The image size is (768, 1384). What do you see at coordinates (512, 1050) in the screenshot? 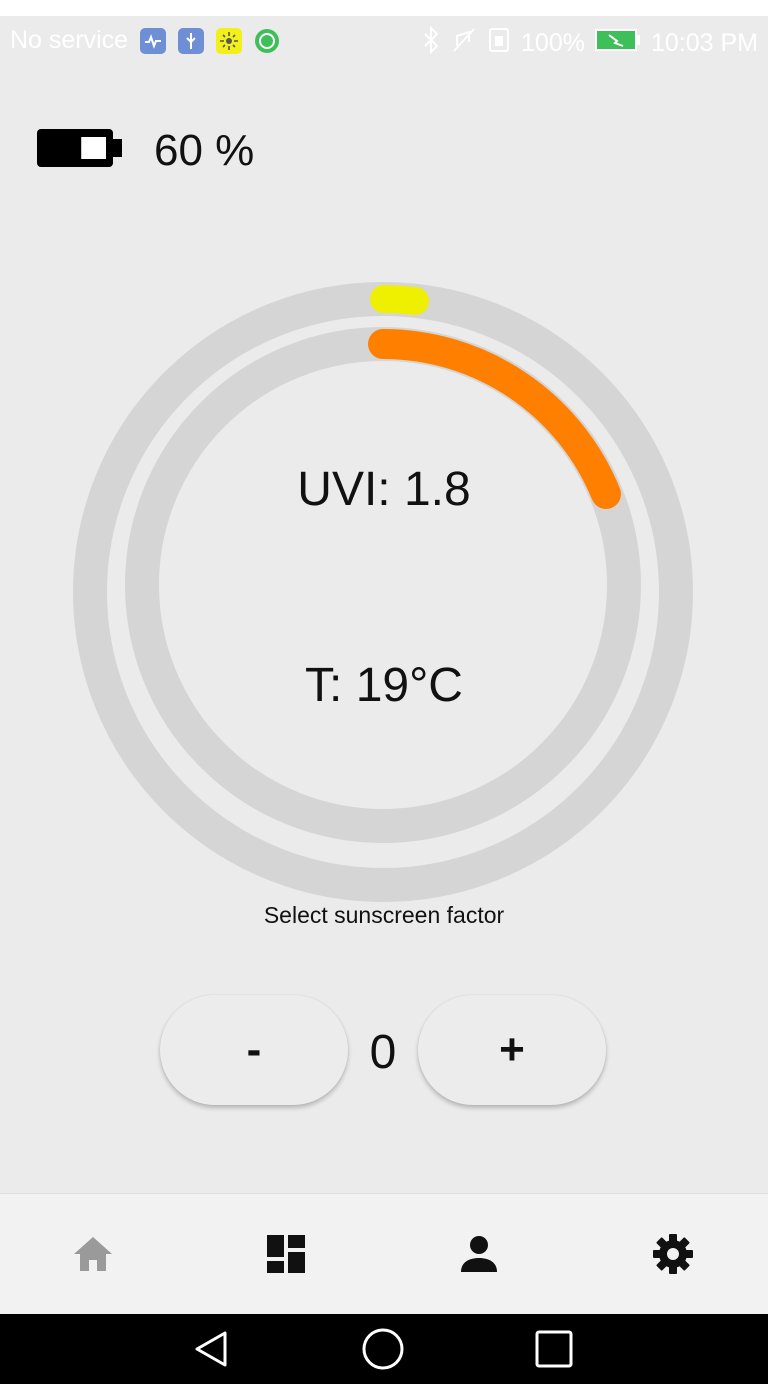
I see `increase-factor-button: +` at bounding box center [512, 1050].